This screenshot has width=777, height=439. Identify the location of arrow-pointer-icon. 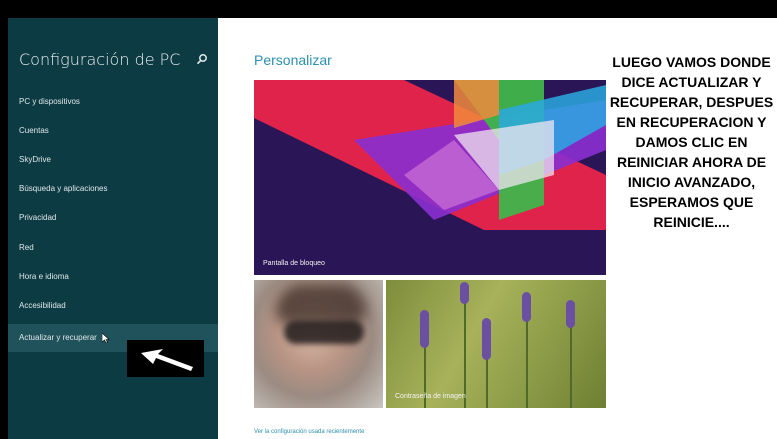
(167, 360).